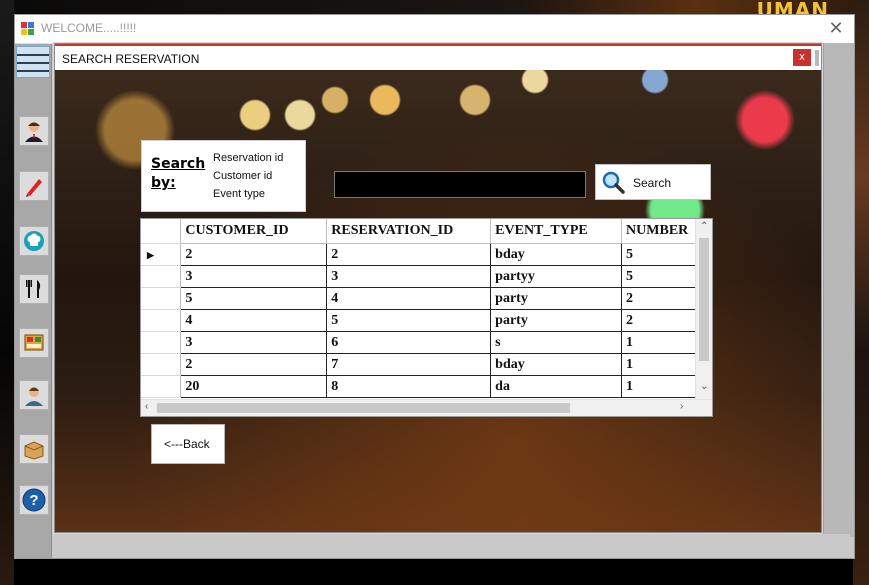 This screenshot has height=585, width=869. What do you see at coordinates (460, 184) in the screenshot?
I see `search-input` at bounding box center [460, 184].